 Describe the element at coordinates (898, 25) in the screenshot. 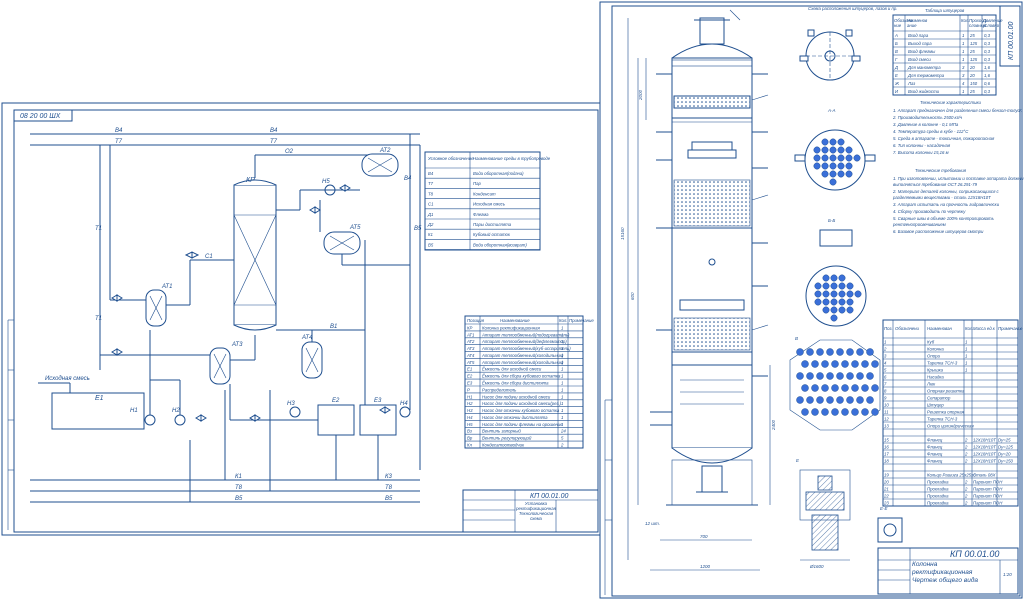

I see `nozzle-header-cell-cont: ние` at that location.